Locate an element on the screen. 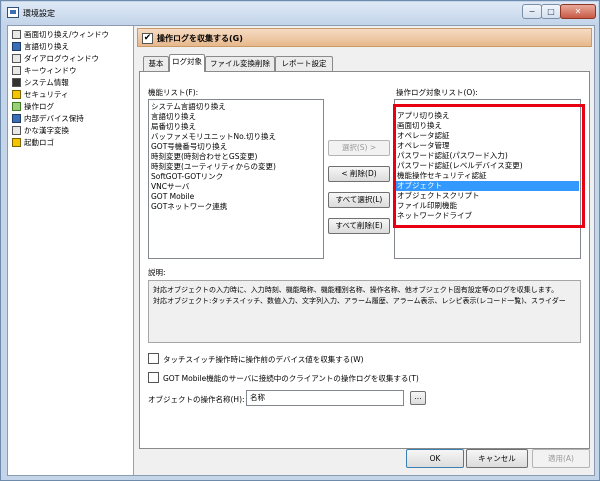  list-item: 時刻変更(ユーティリティからの変更) is located at coordinates (213, 167).